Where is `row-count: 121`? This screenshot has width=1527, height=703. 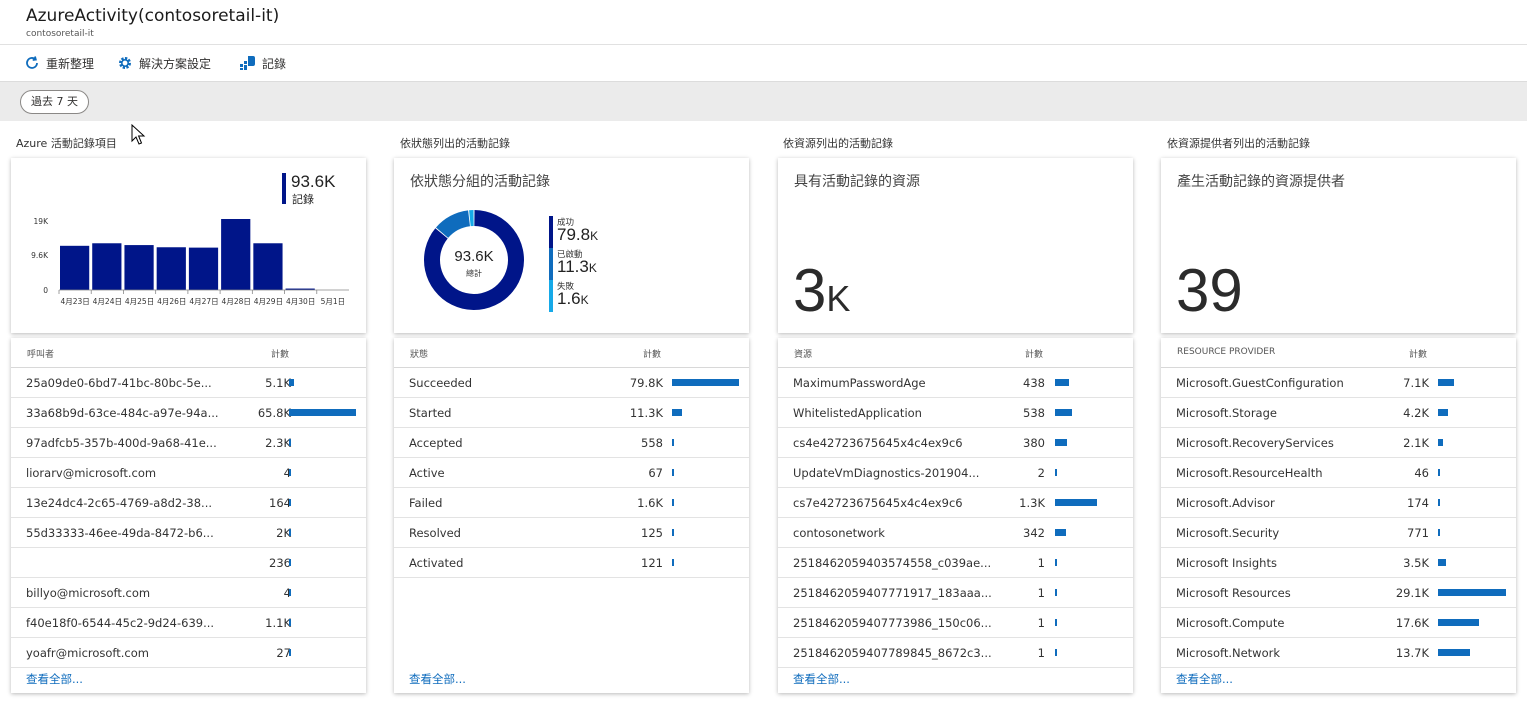
row-count: 121 is located at coordinates (652, 563).